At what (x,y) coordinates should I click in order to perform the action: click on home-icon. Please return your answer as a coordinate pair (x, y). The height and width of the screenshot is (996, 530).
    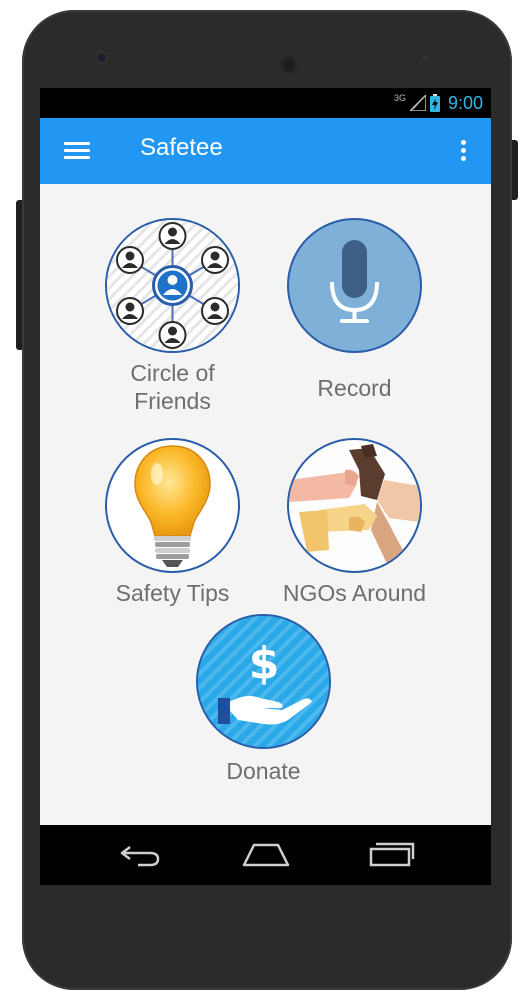
    Looking at the image, I should click on (266, 856).